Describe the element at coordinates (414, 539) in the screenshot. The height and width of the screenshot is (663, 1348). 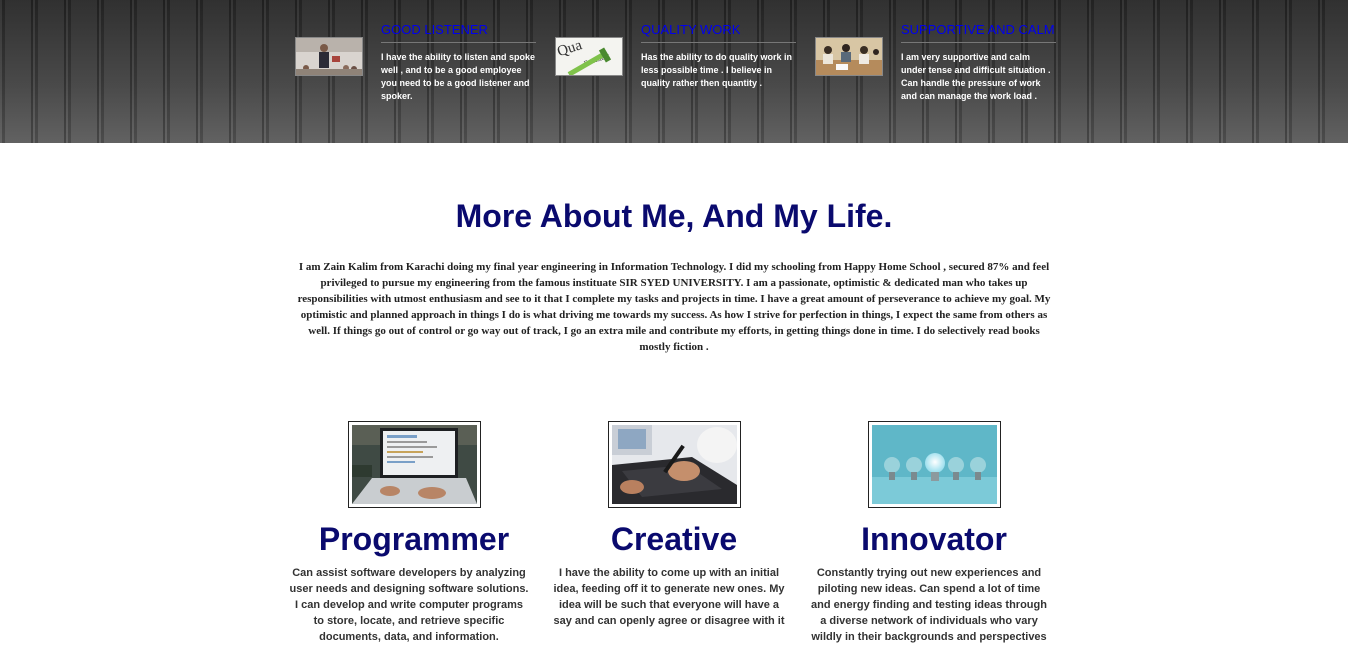
I see `skill-name: Programmer` at that location.